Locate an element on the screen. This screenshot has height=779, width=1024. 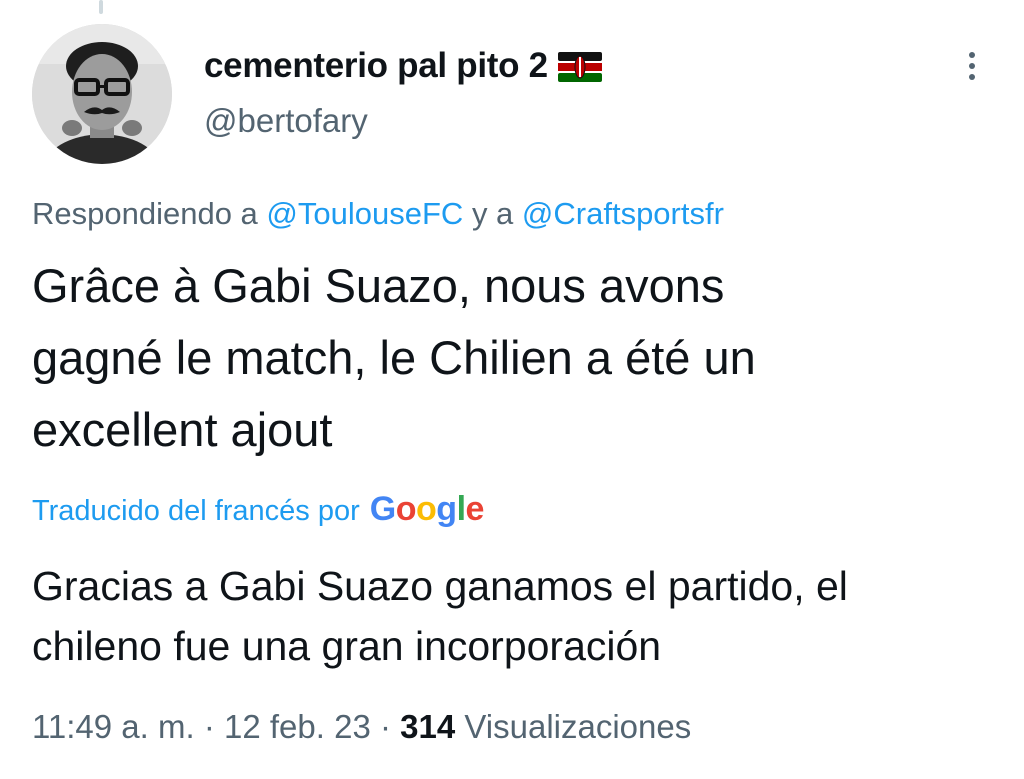
views-label: Visualizaciones is located at coordinates (578, 726).